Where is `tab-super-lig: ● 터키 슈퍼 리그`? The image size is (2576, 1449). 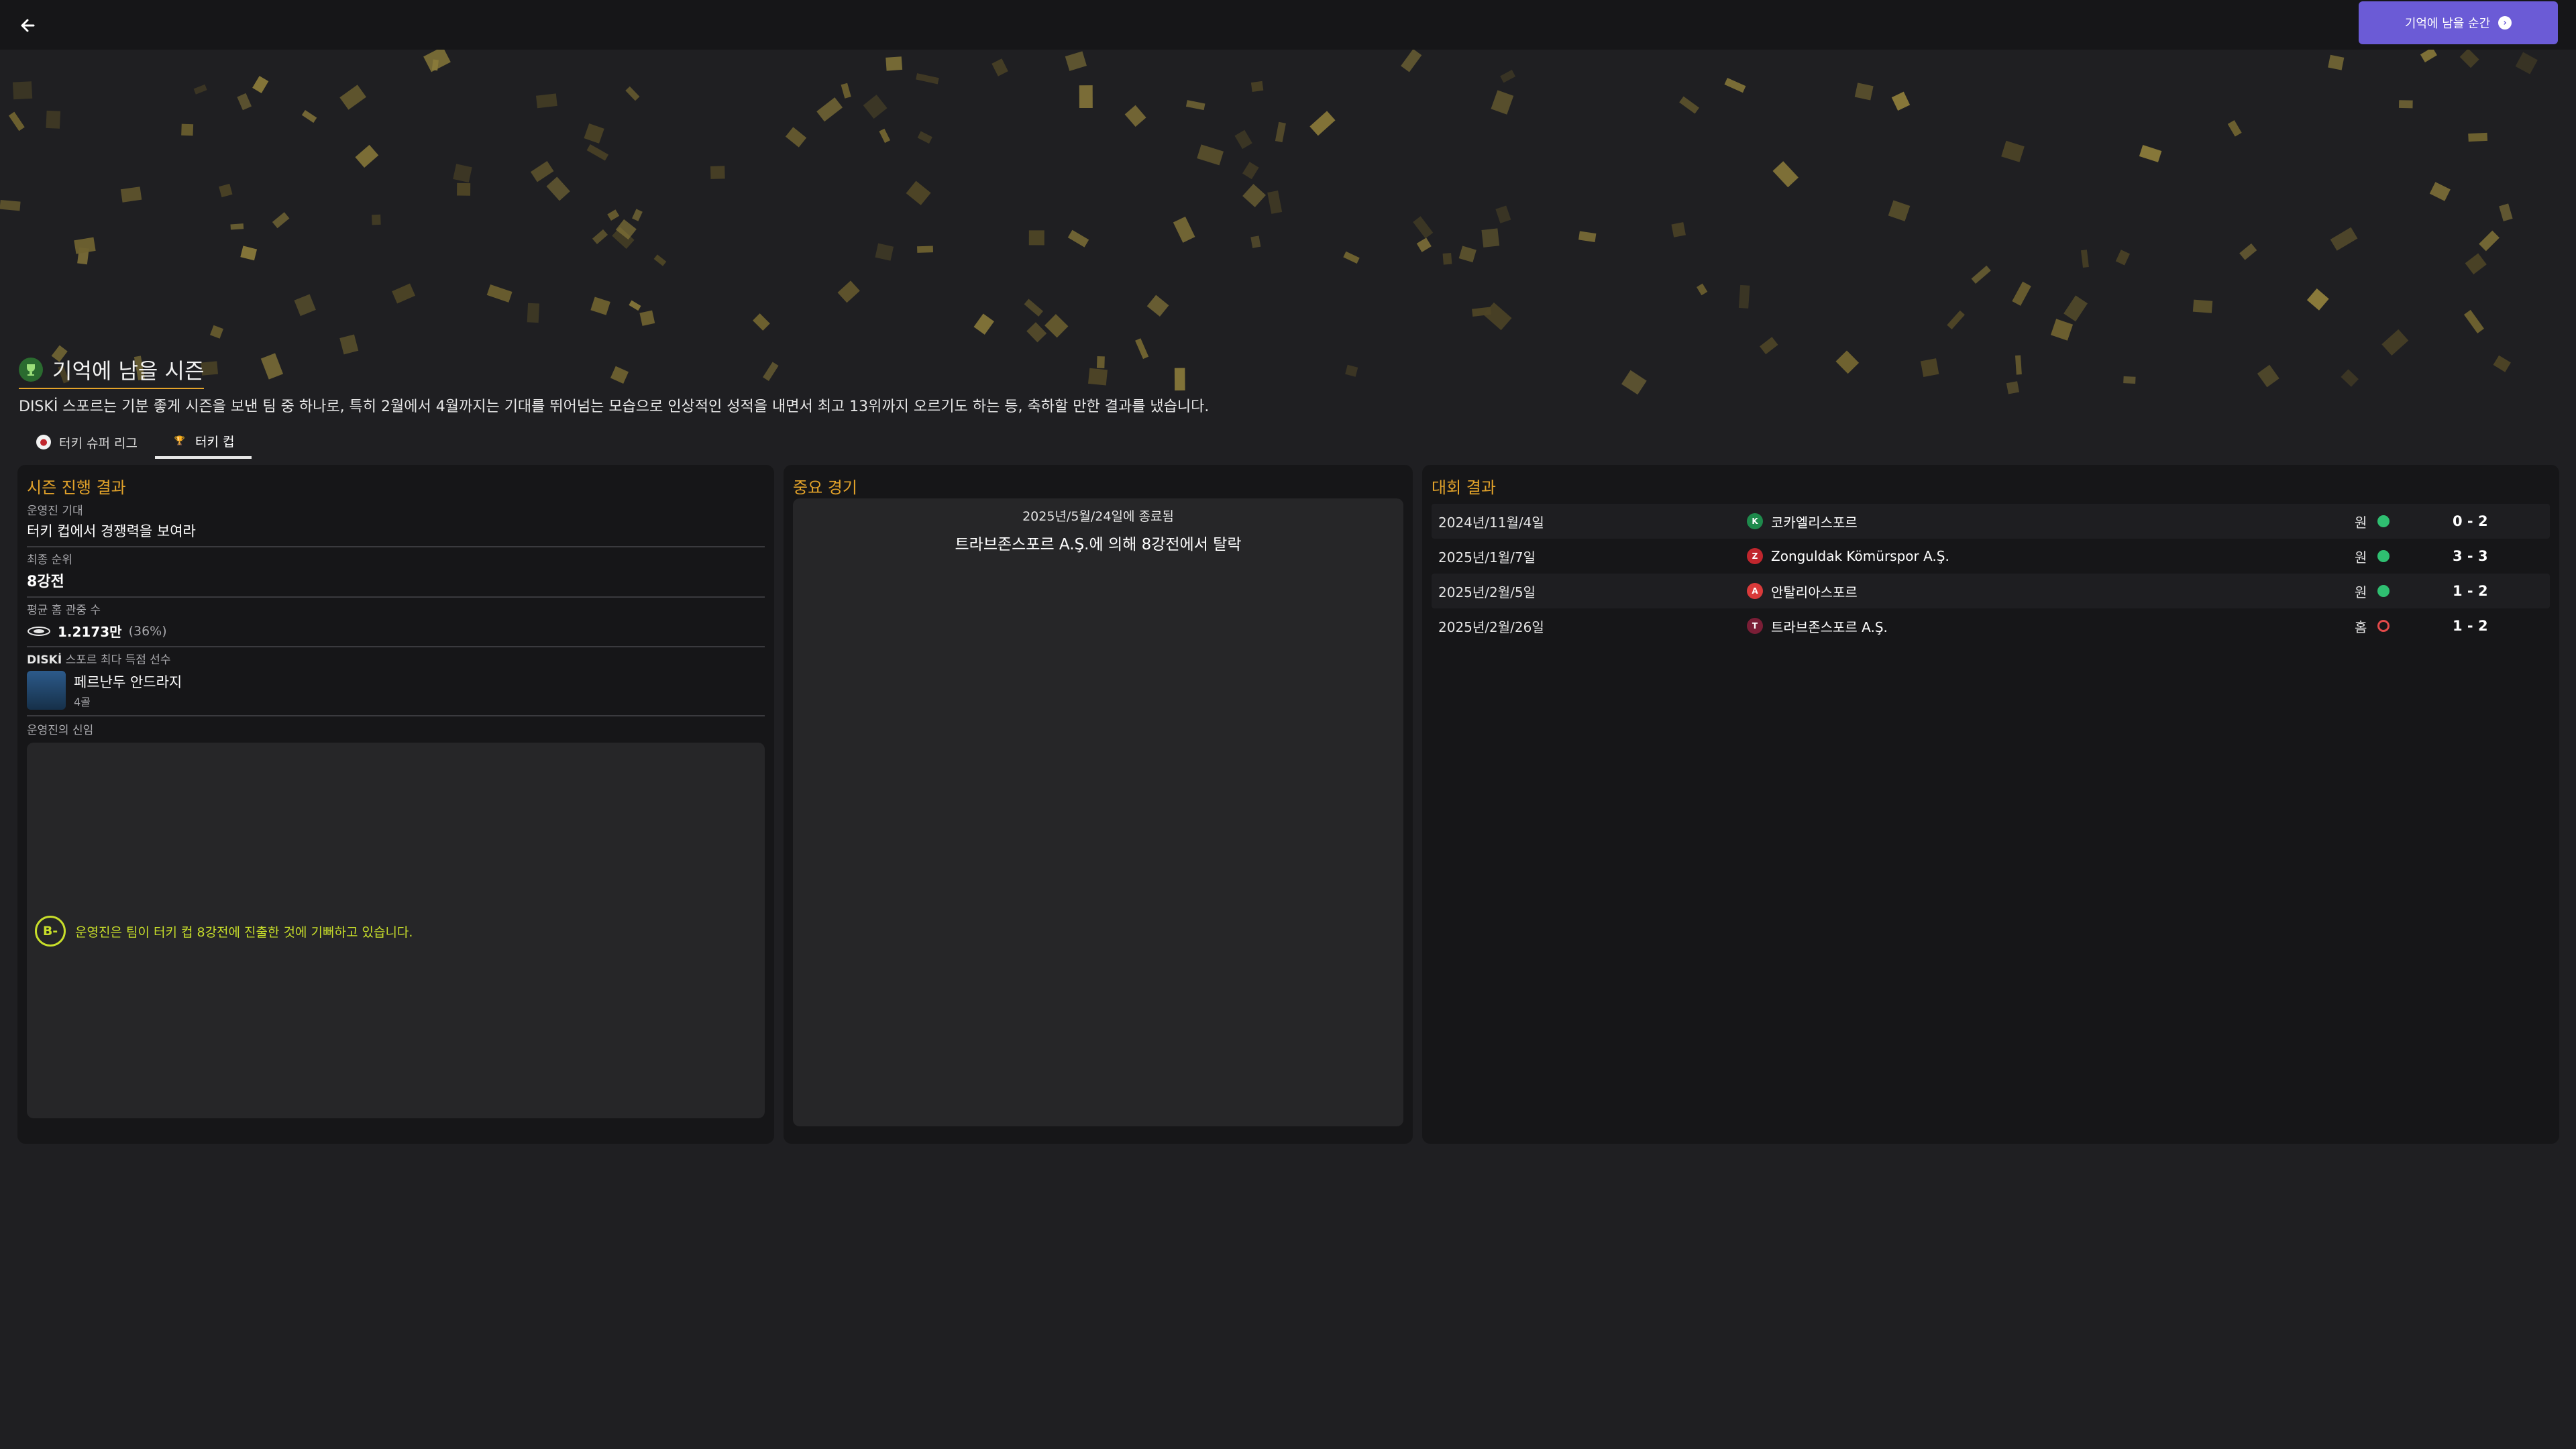 tab-super-lig: ● 터키 슈퍼 리그 is located at coordinates (87, 442).